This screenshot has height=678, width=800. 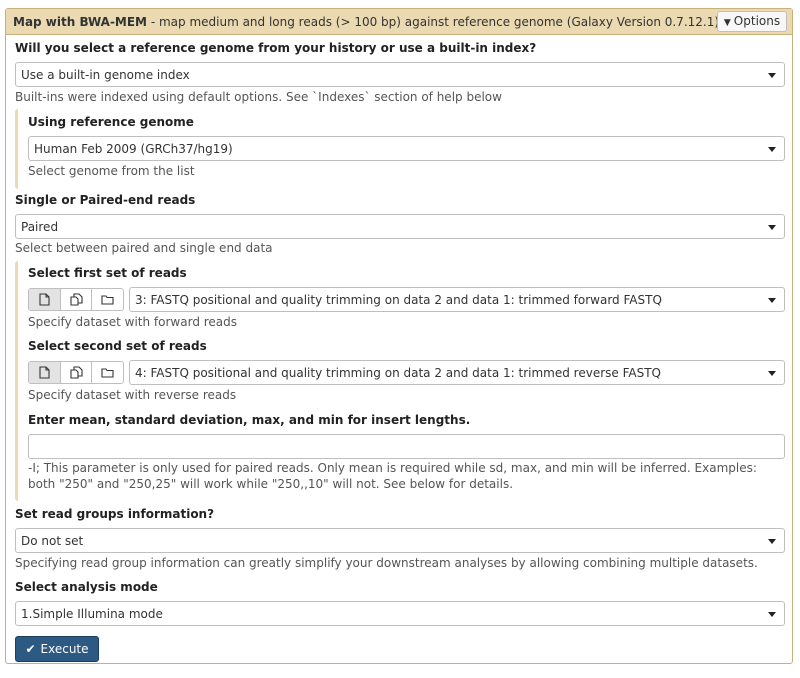 What do you see at coordinates (107, 273) in the screenshot?
I see `first-reads-label: Select first set of reads` at bounding box center [107, 273].